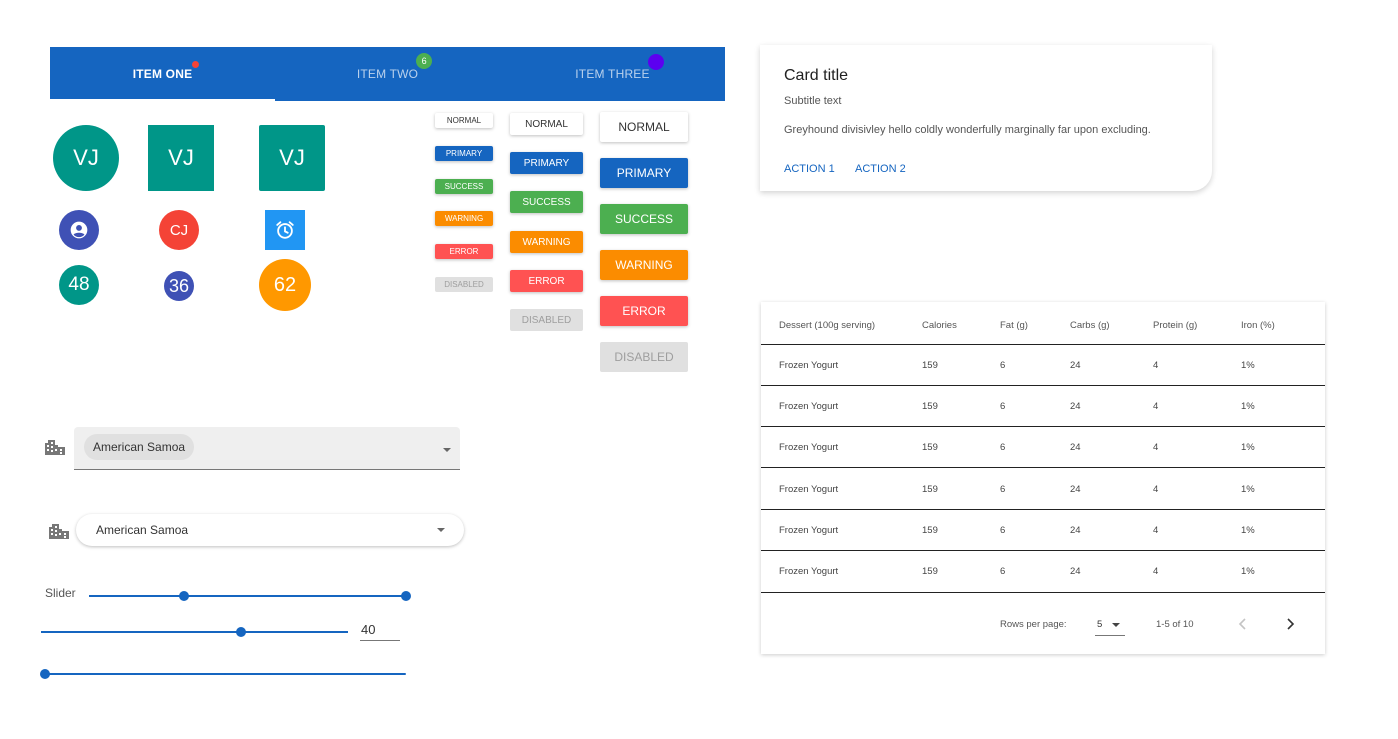 This screenshot has width=1398, height=739. I want to click on error-button-medium: ERROR, so click(546, 281).